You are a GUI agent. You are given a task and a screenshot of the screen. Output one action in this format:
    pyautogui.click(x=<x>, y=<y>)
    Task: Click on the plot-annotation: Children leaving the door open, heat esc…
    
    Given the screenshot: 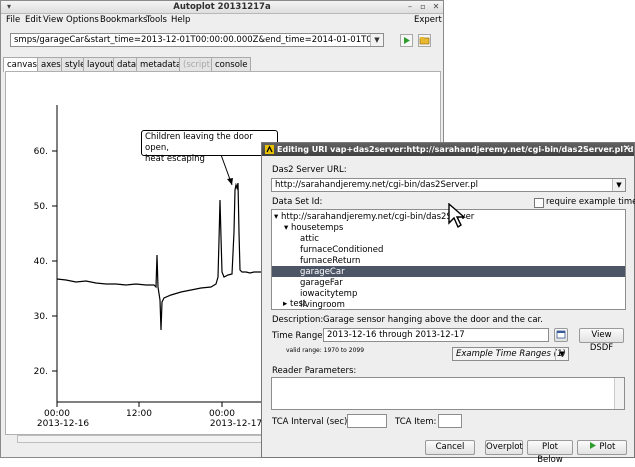 What is the action you would take?
    pyautogui.click(x=209, y=147)
    